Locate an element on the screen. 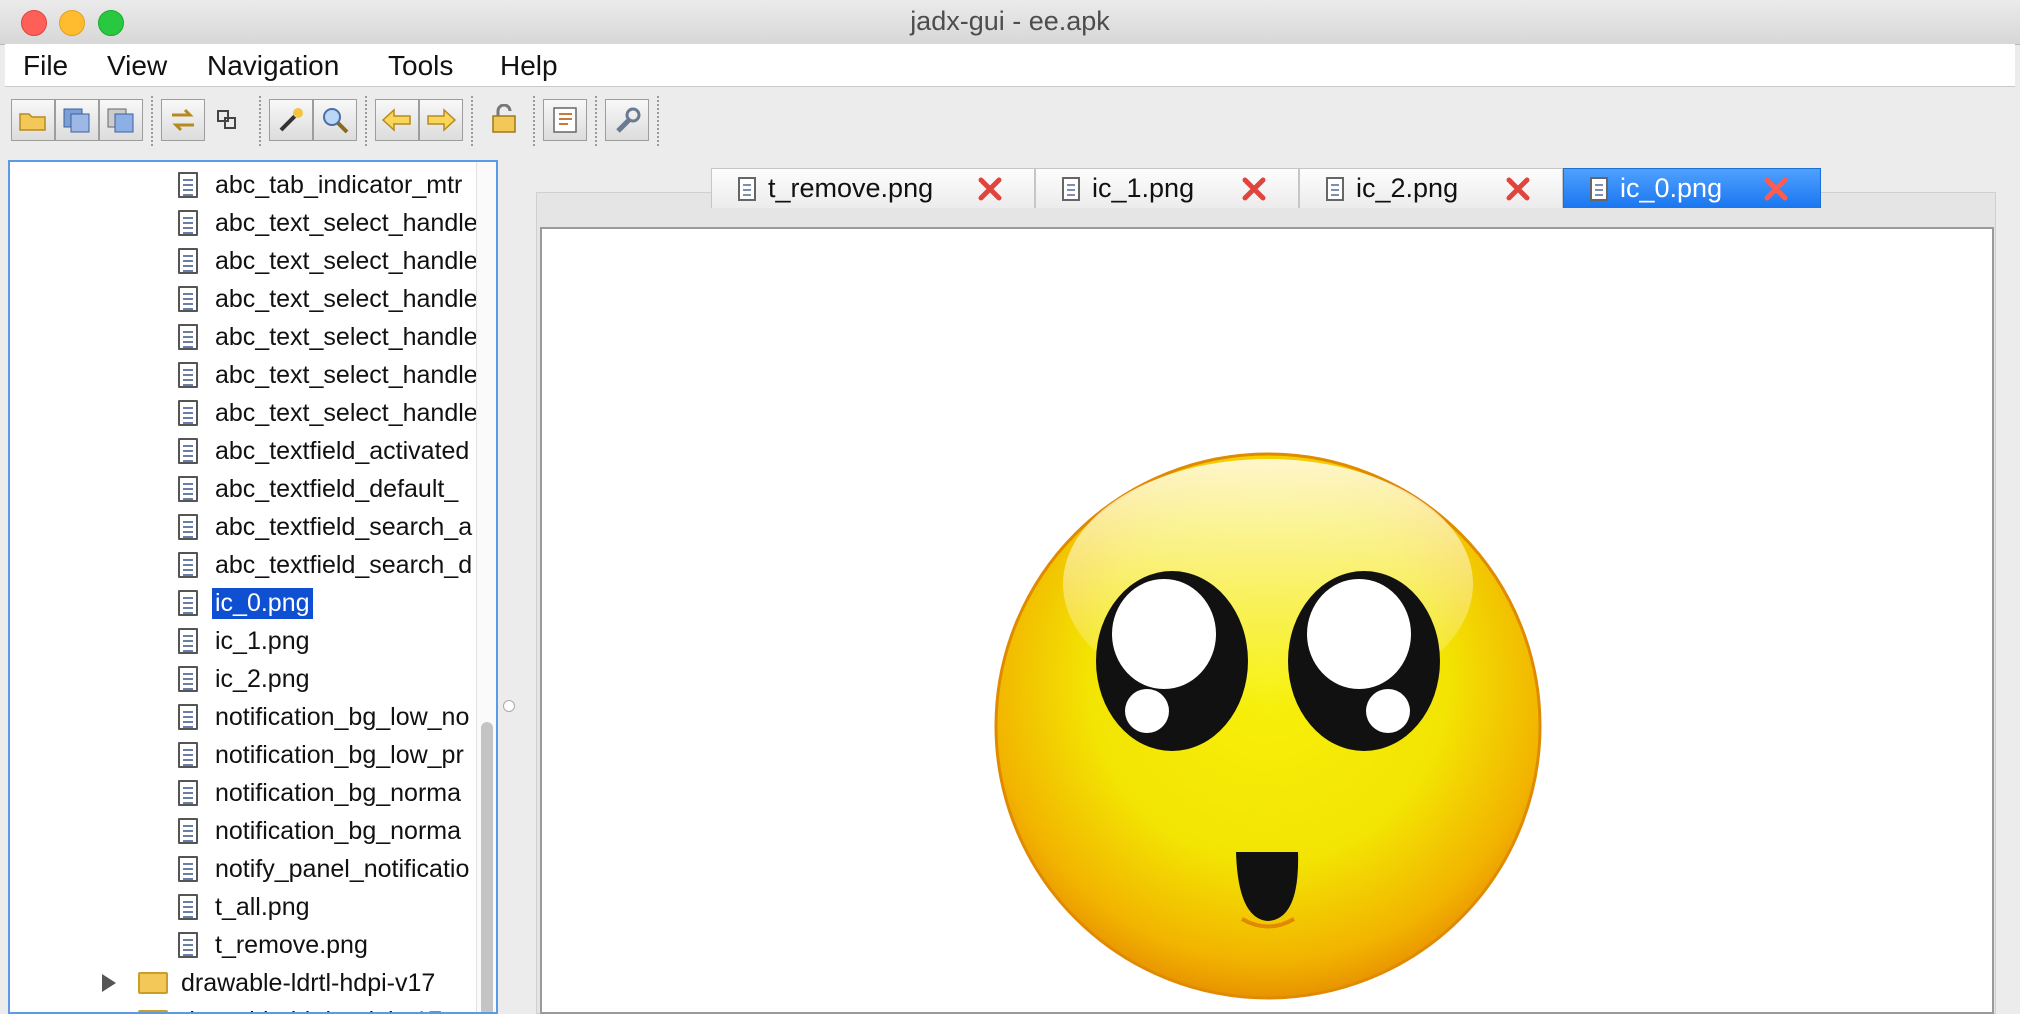 Image resolution: width=2020 pixels, height=1014 pixels. tree-item: t_all.png is located at coordinates (245, 907).